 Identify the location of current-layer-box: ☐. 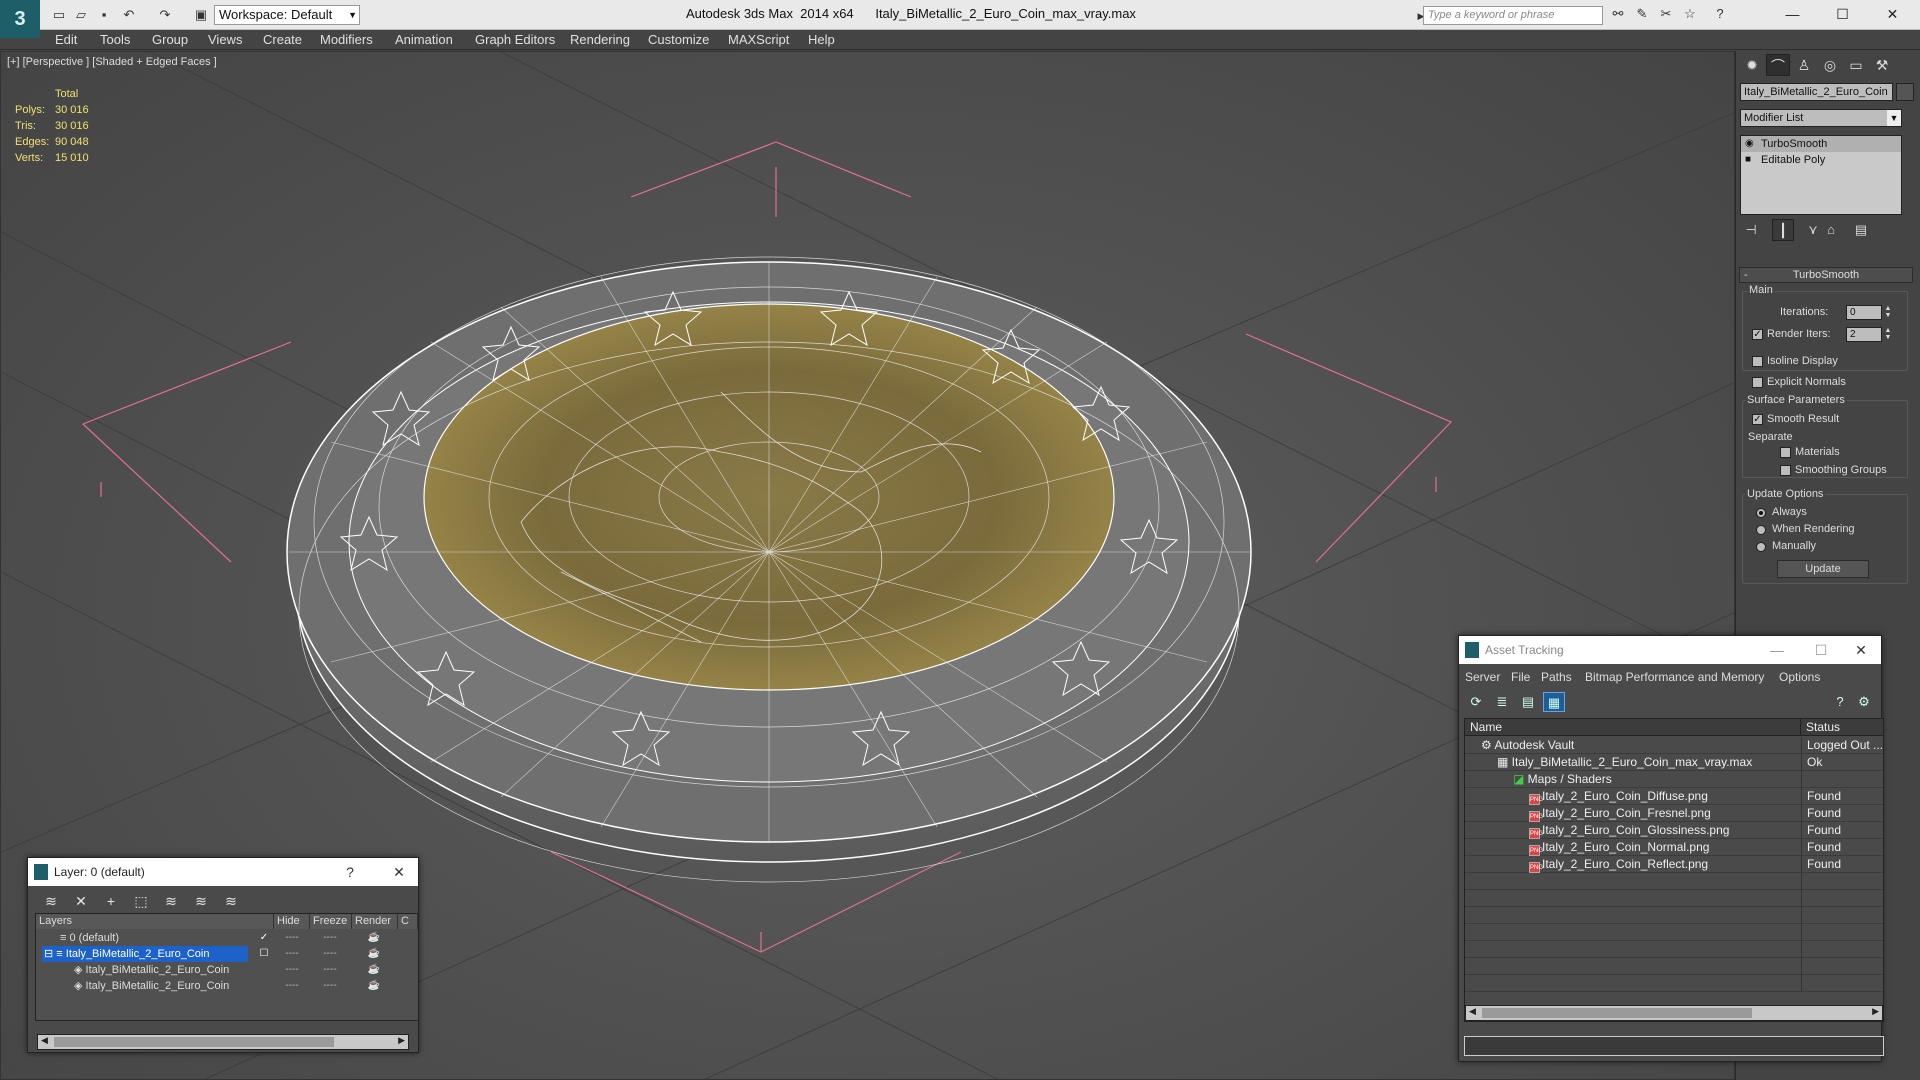
(264, 954).